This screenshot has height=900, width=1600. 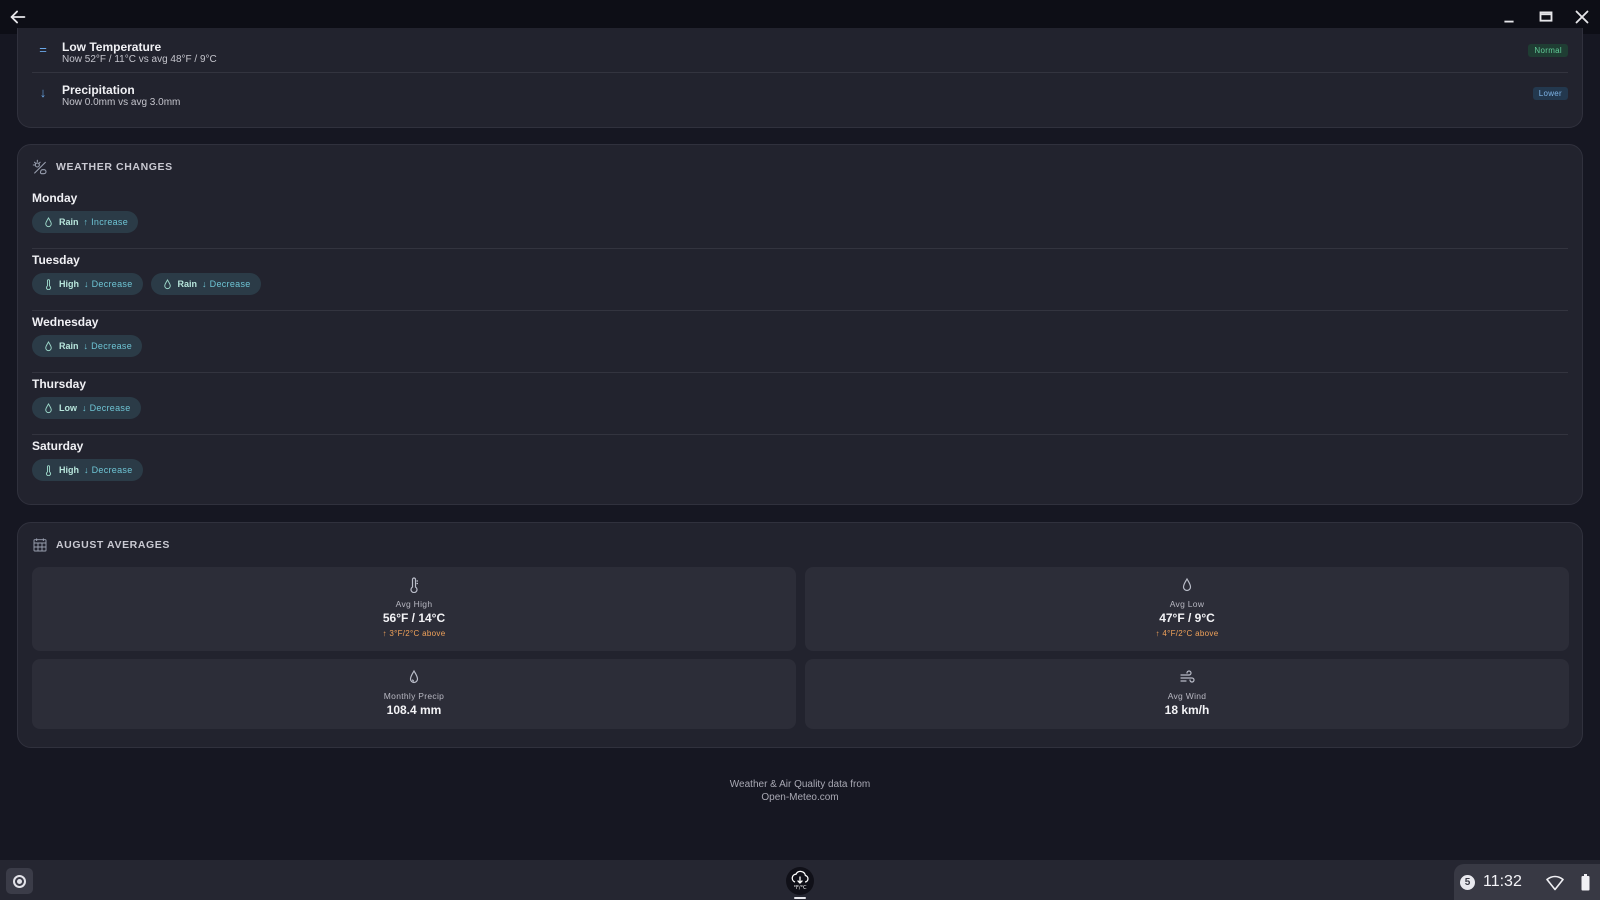 I want to click on close-button, so click(x=1582, y=17).